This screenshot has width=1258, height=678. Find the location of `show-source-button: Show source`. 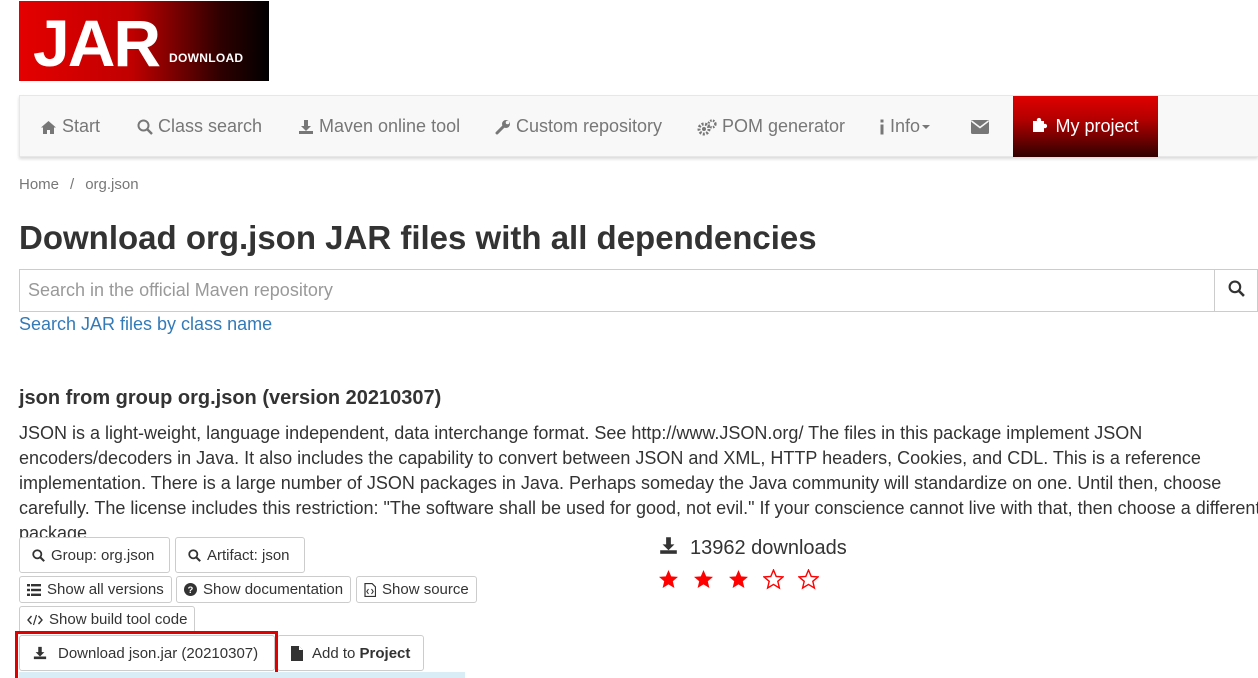

show-source-button: Show source is located at coordinates (416, 589).